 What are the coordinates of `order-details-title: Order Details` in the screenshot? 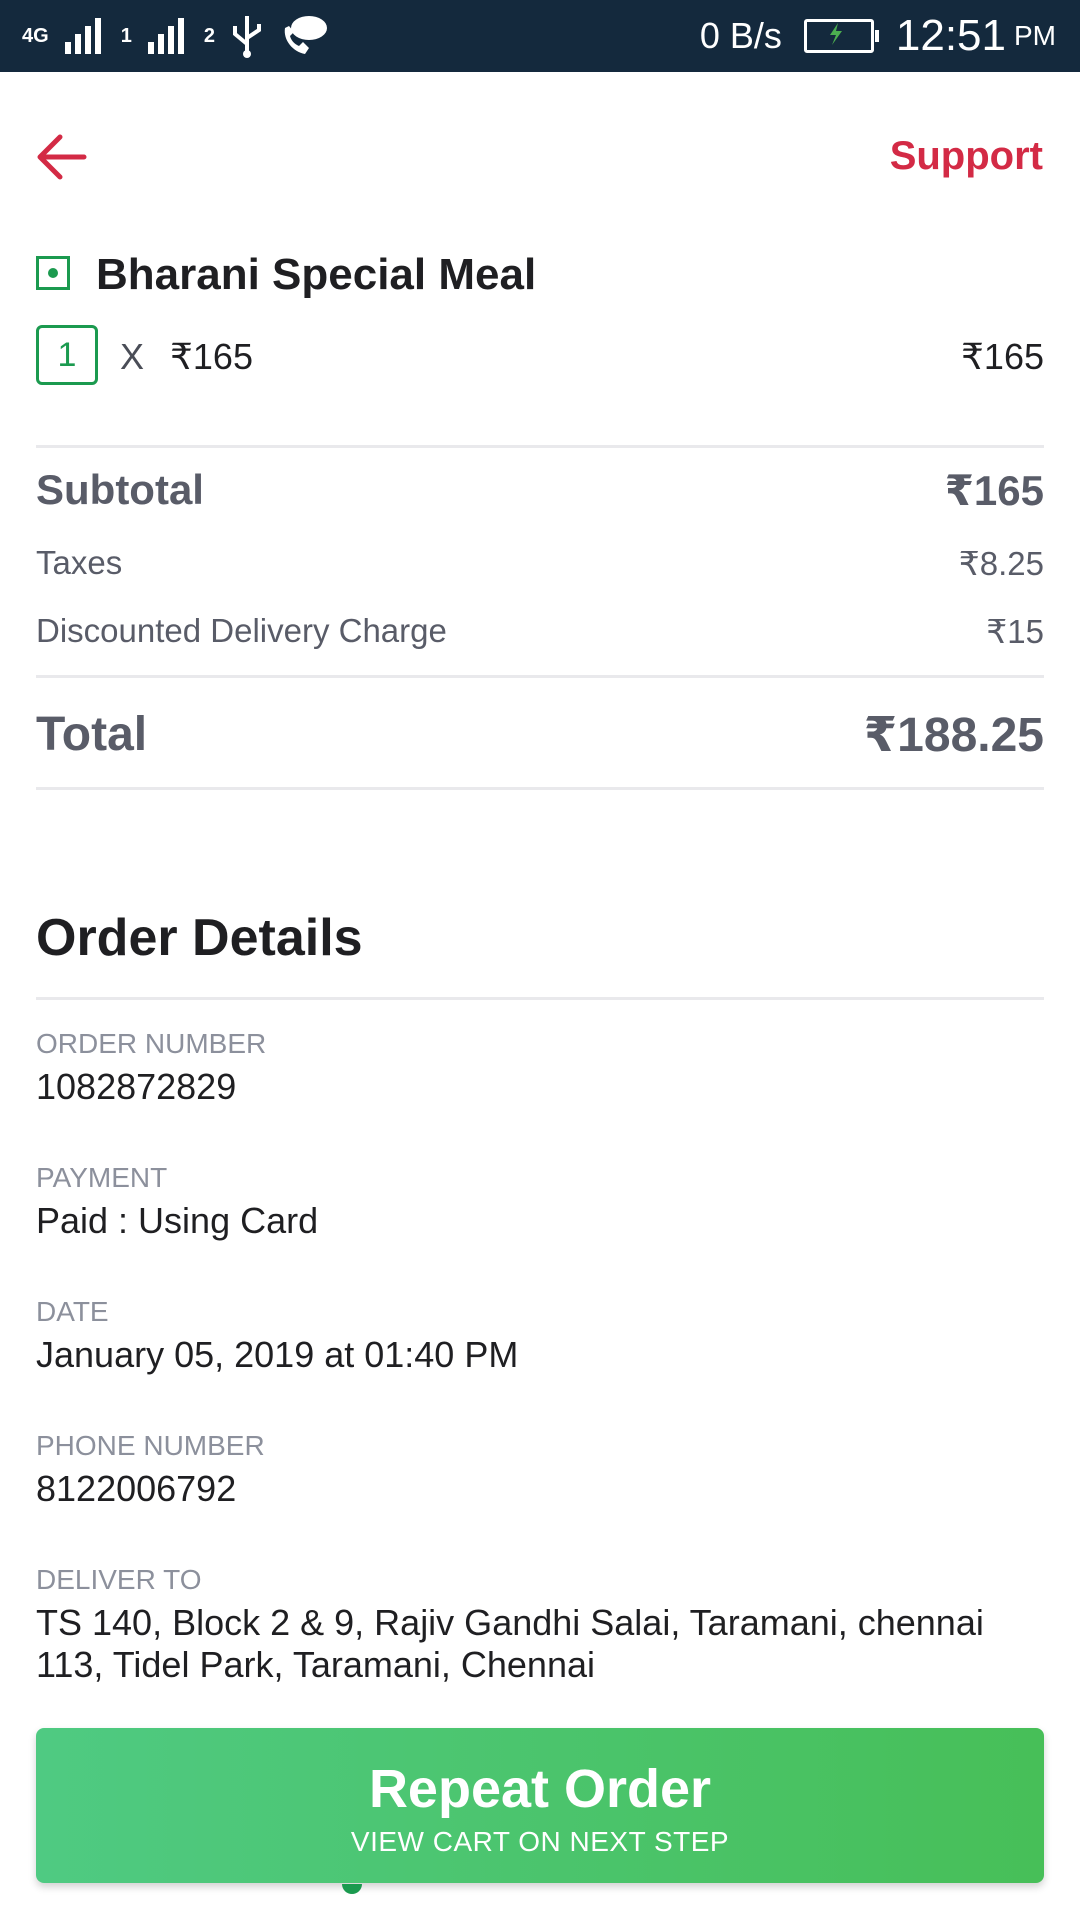 It's located at (199, 938).